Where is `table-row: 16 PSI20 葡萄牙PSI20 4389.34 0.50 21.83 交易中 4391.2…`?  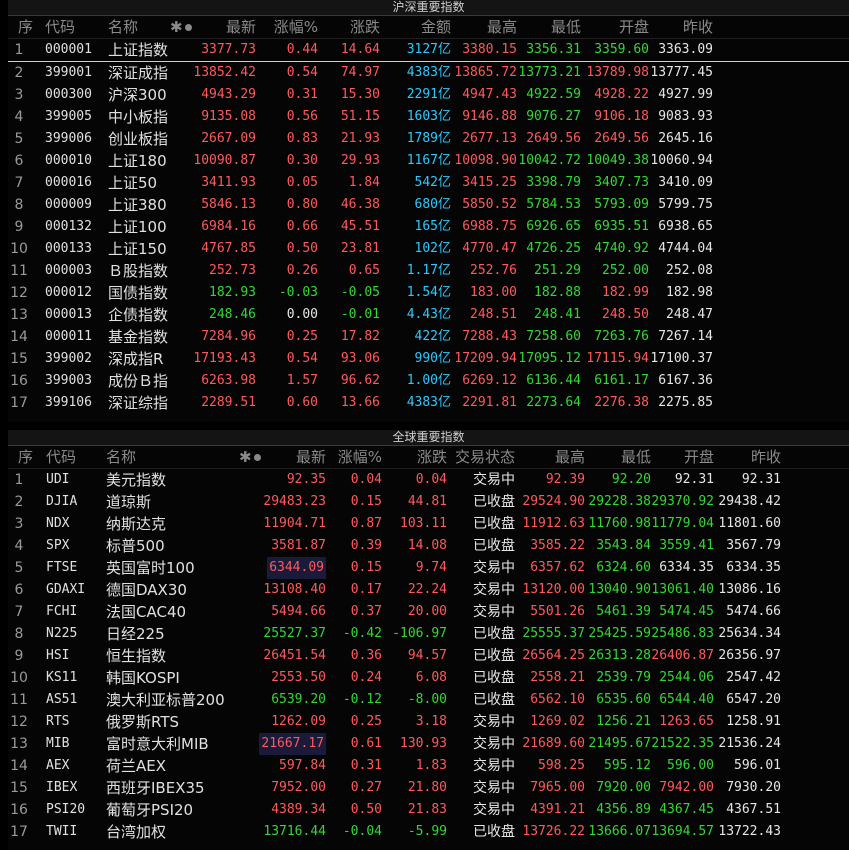
table-row: 16 PSI20 葡萄牙PSI20 4389.34 0.50 21.83 交易中 4391.2… is located at coordinates (428, 810).